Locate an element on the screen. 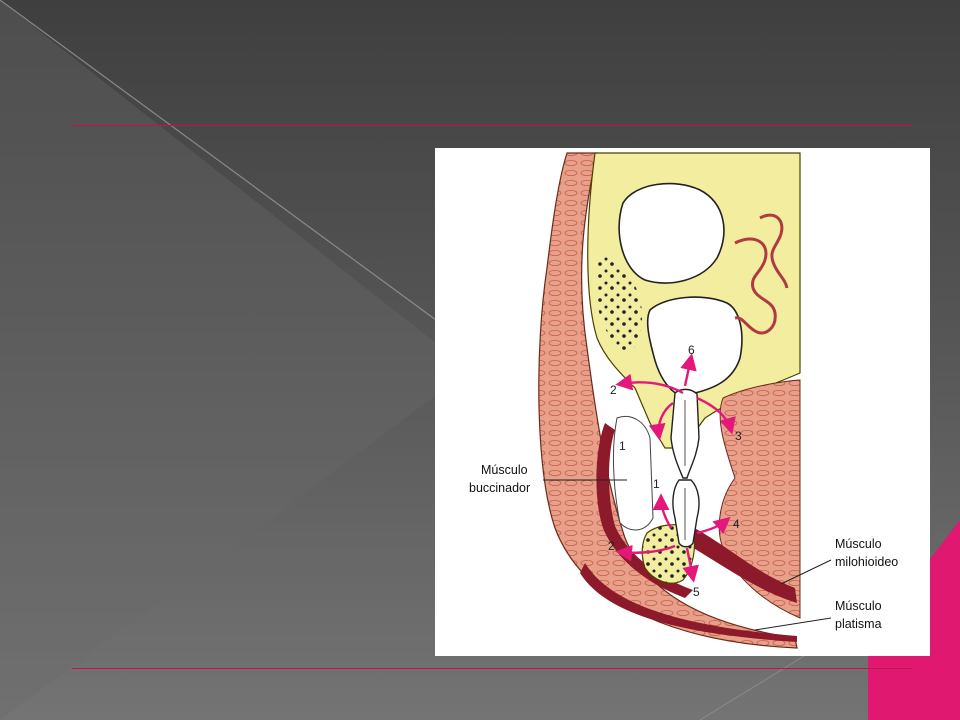 This screenshot has height=720, width=960. label-milohioideo-line2: milohioideo is located at coordinates (866, 562).